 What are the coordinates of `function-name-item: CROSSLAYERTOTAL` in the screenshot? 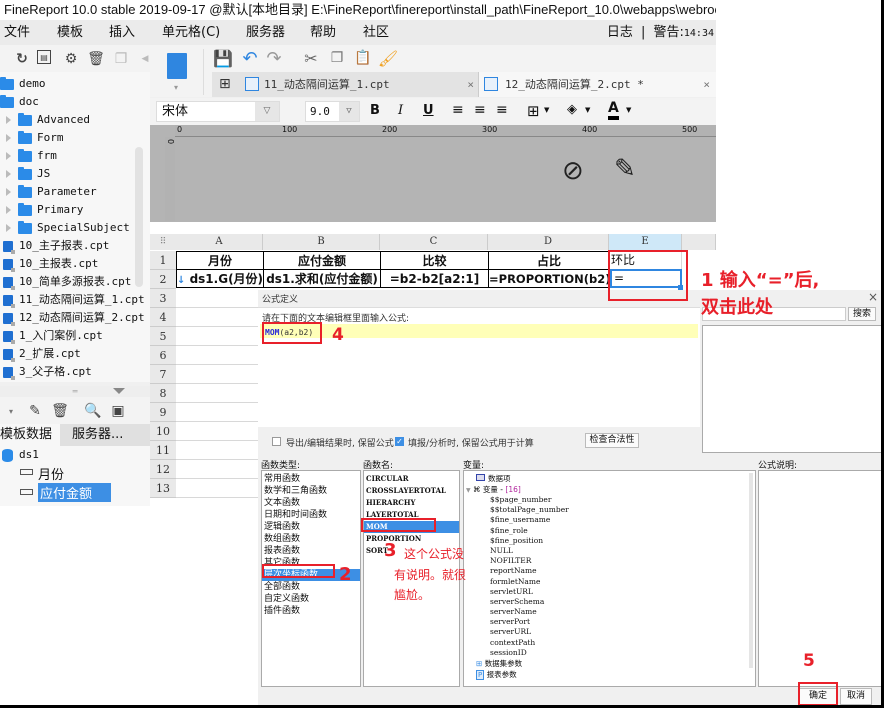 It's located at (411, 491).